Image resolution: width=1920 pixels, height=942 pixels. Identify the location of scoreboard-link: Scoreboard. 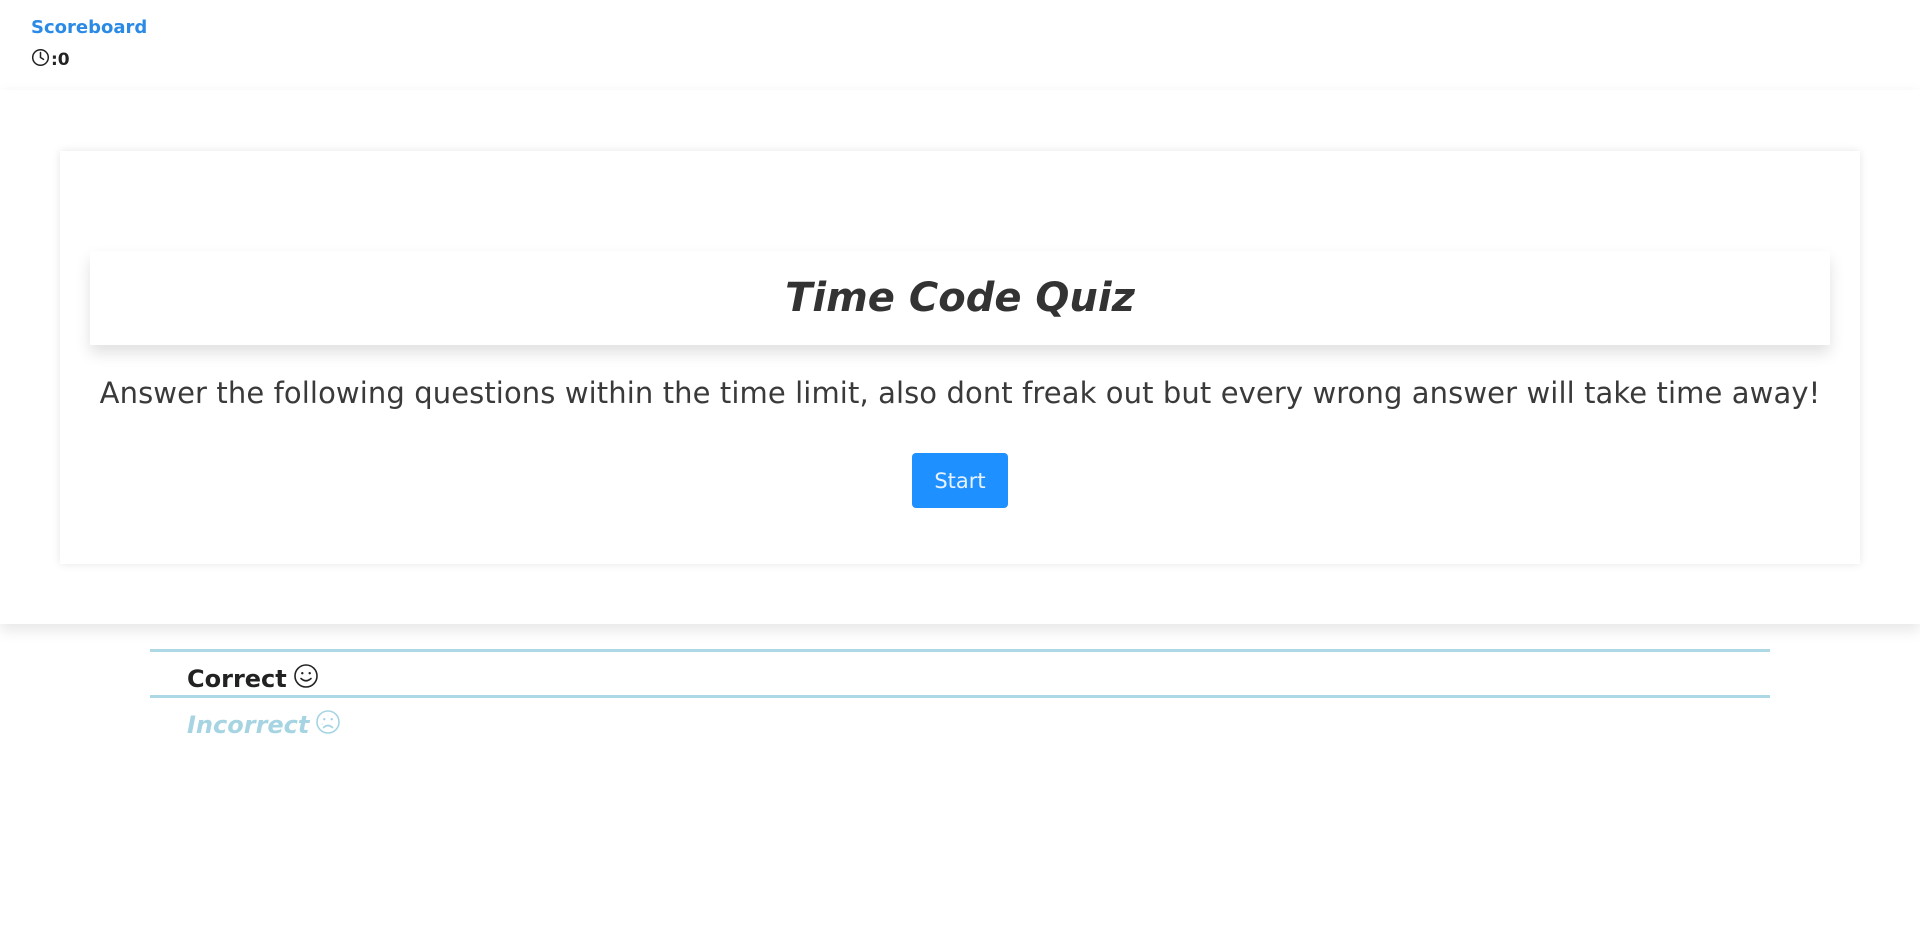
(89, 27).